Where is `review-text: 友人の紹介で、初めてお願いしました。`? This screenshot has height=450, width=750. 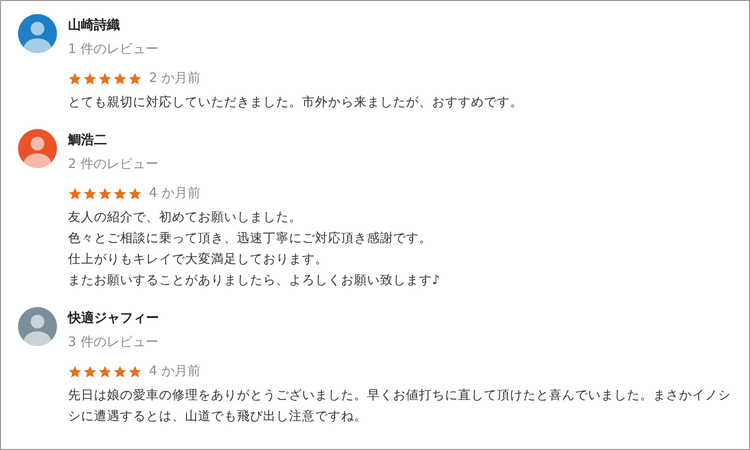
review-text: 友人の紹介で、初めてお願いしました。 is located at coordinates (185, 217).